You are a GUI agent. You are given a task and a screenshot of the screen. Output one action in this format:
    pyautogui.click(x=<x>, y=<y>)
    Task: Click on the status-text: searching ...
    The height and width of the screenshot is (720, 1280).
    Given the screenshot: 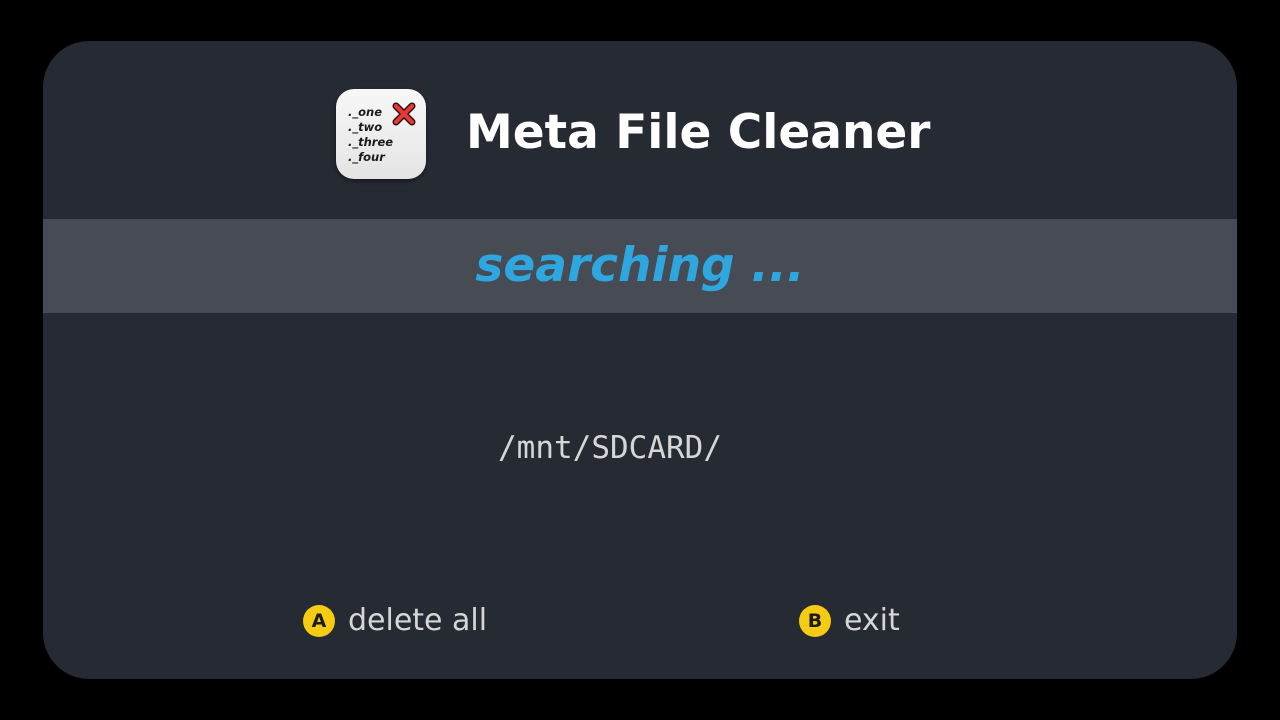 What is the action you would take?
    pyautogui.click(x=640, y=265)
    